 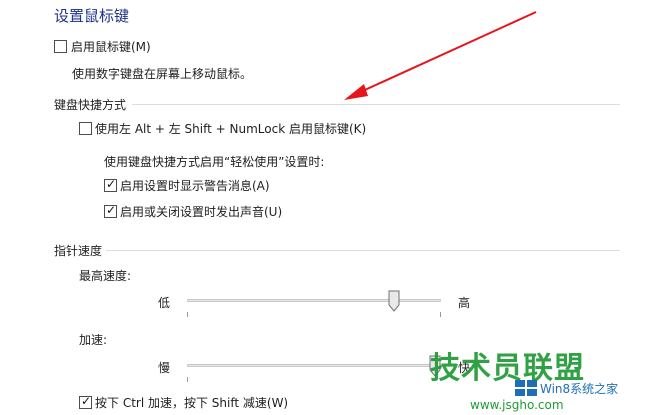 I want to click on ctrl-shift-speed-checkbox: ✓, so click(x=85, y=401).